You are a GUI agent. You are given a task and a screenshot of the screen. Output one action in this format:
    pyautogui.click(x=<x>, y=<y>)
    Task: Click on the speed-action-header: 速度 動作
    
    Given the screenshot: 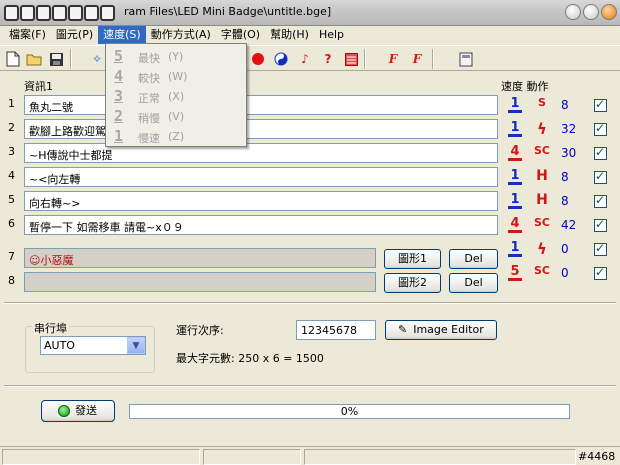 What is the action you would take?
    pyautogui.click(x=525, y=86)
    